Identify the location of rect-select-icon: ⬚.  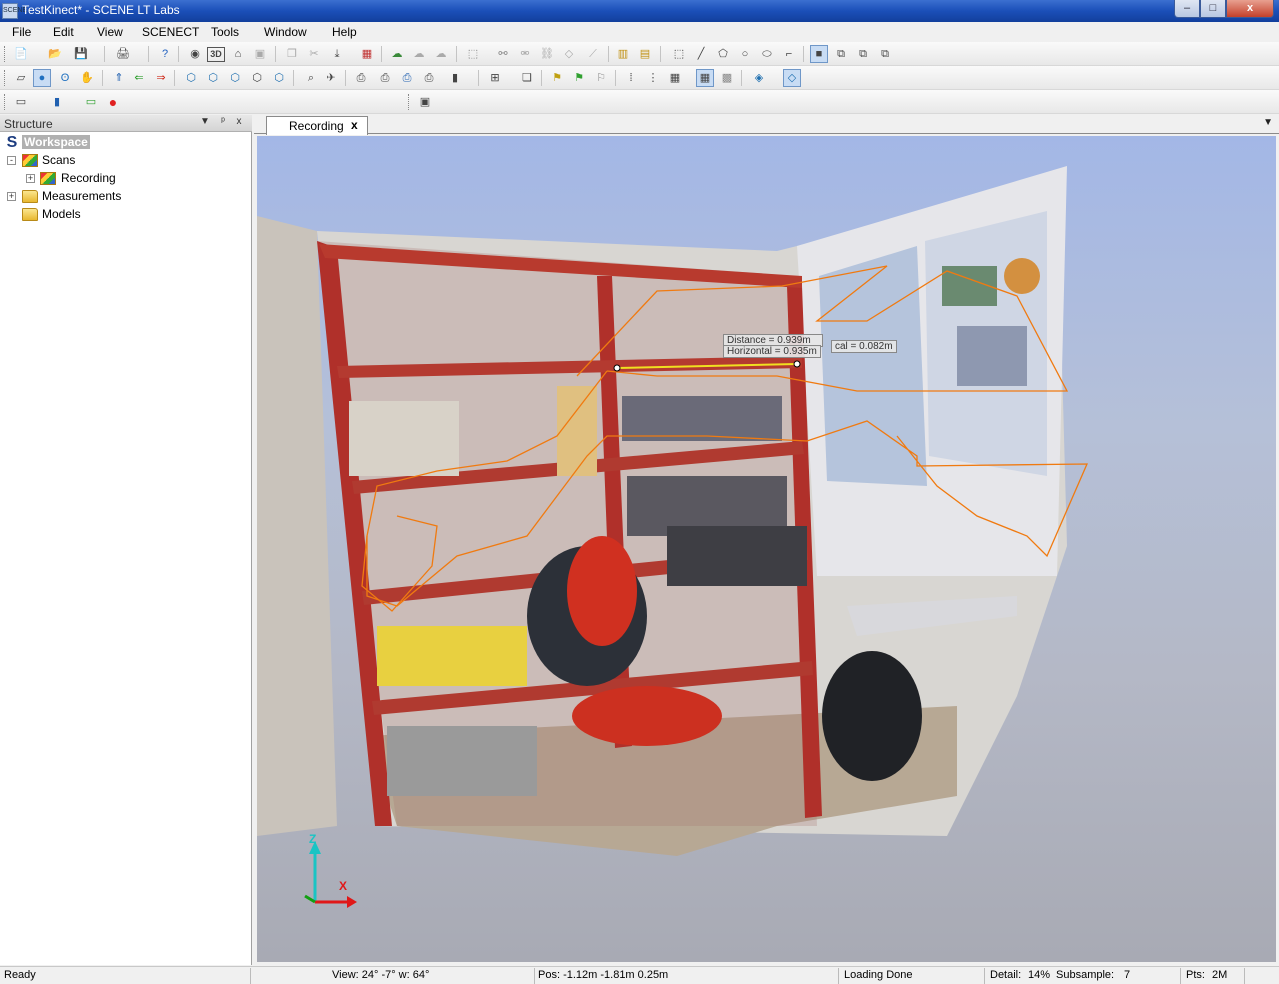
(679, 54).